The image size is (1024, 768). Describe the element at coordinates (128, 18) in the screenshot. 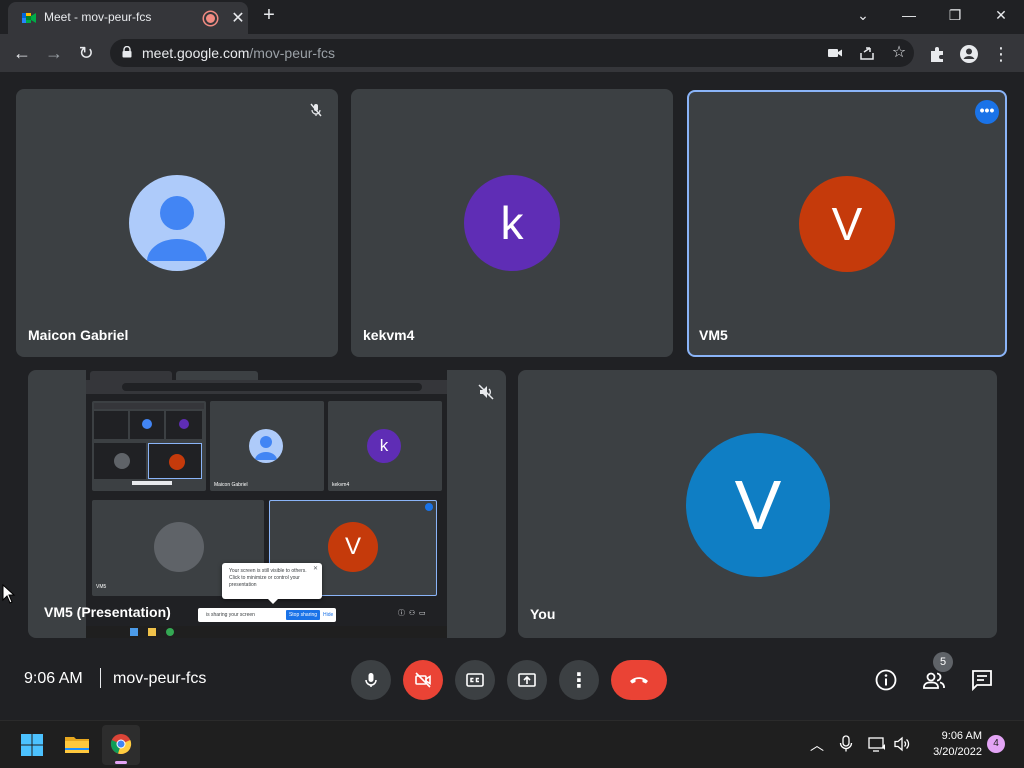

I see `browser-tab: Meet - mov-peur-fcs ✕` at that location.